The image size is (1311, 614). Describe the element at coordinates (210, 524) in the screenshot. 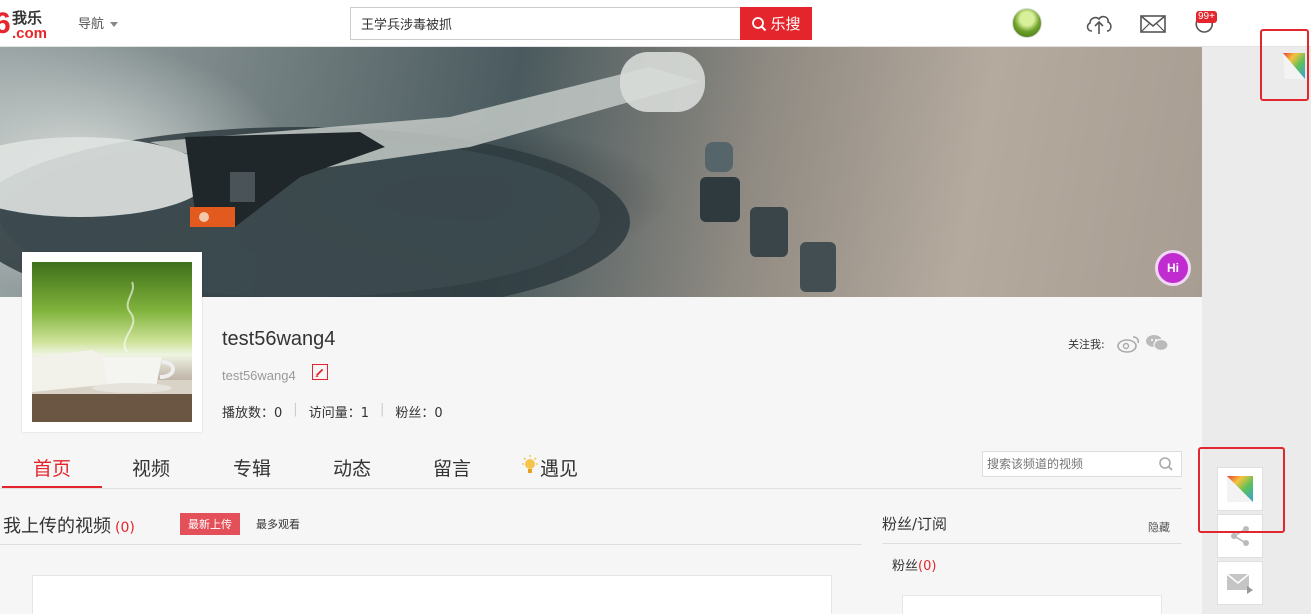

I see `latest-upload-button: 最新上传` at that location.